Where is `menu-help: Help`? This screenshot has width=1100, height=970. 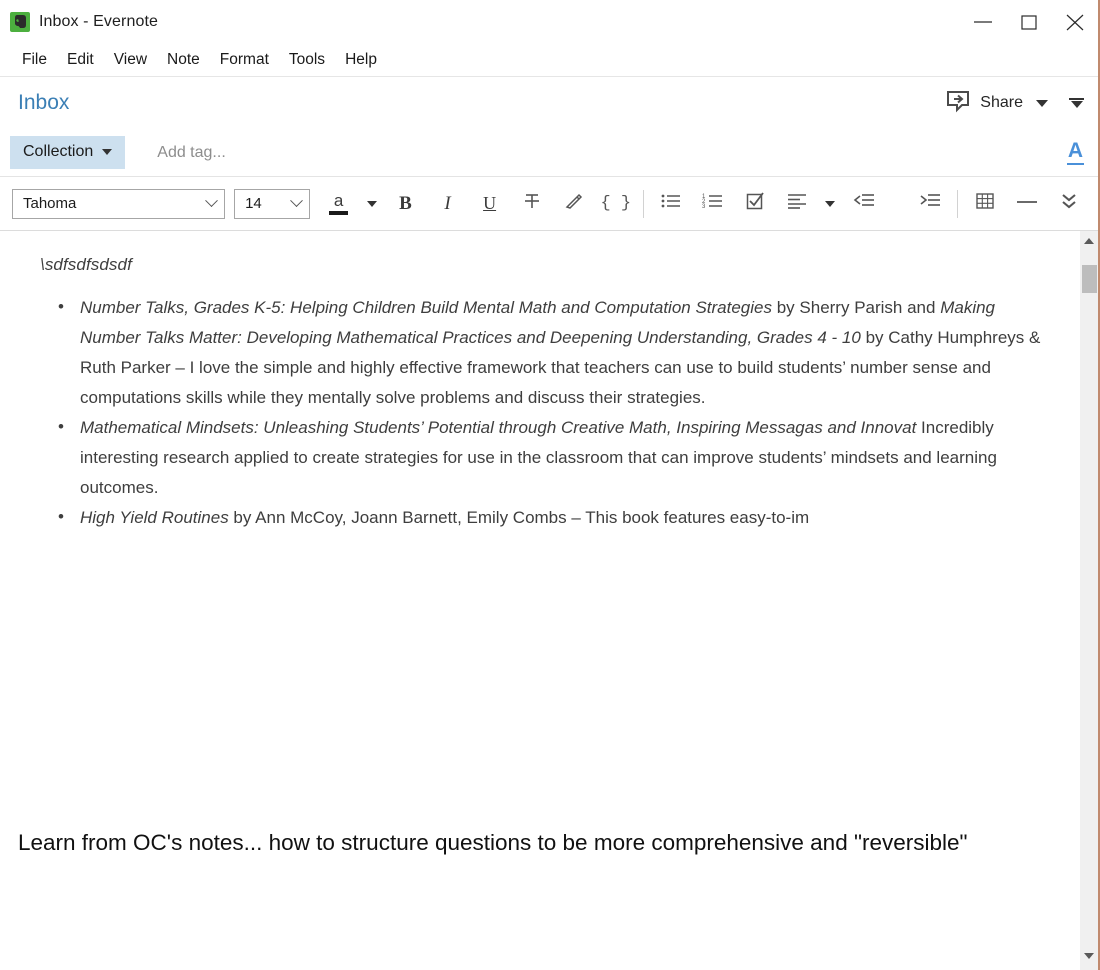
menu-help: Help is located at coordinates (361, 60).